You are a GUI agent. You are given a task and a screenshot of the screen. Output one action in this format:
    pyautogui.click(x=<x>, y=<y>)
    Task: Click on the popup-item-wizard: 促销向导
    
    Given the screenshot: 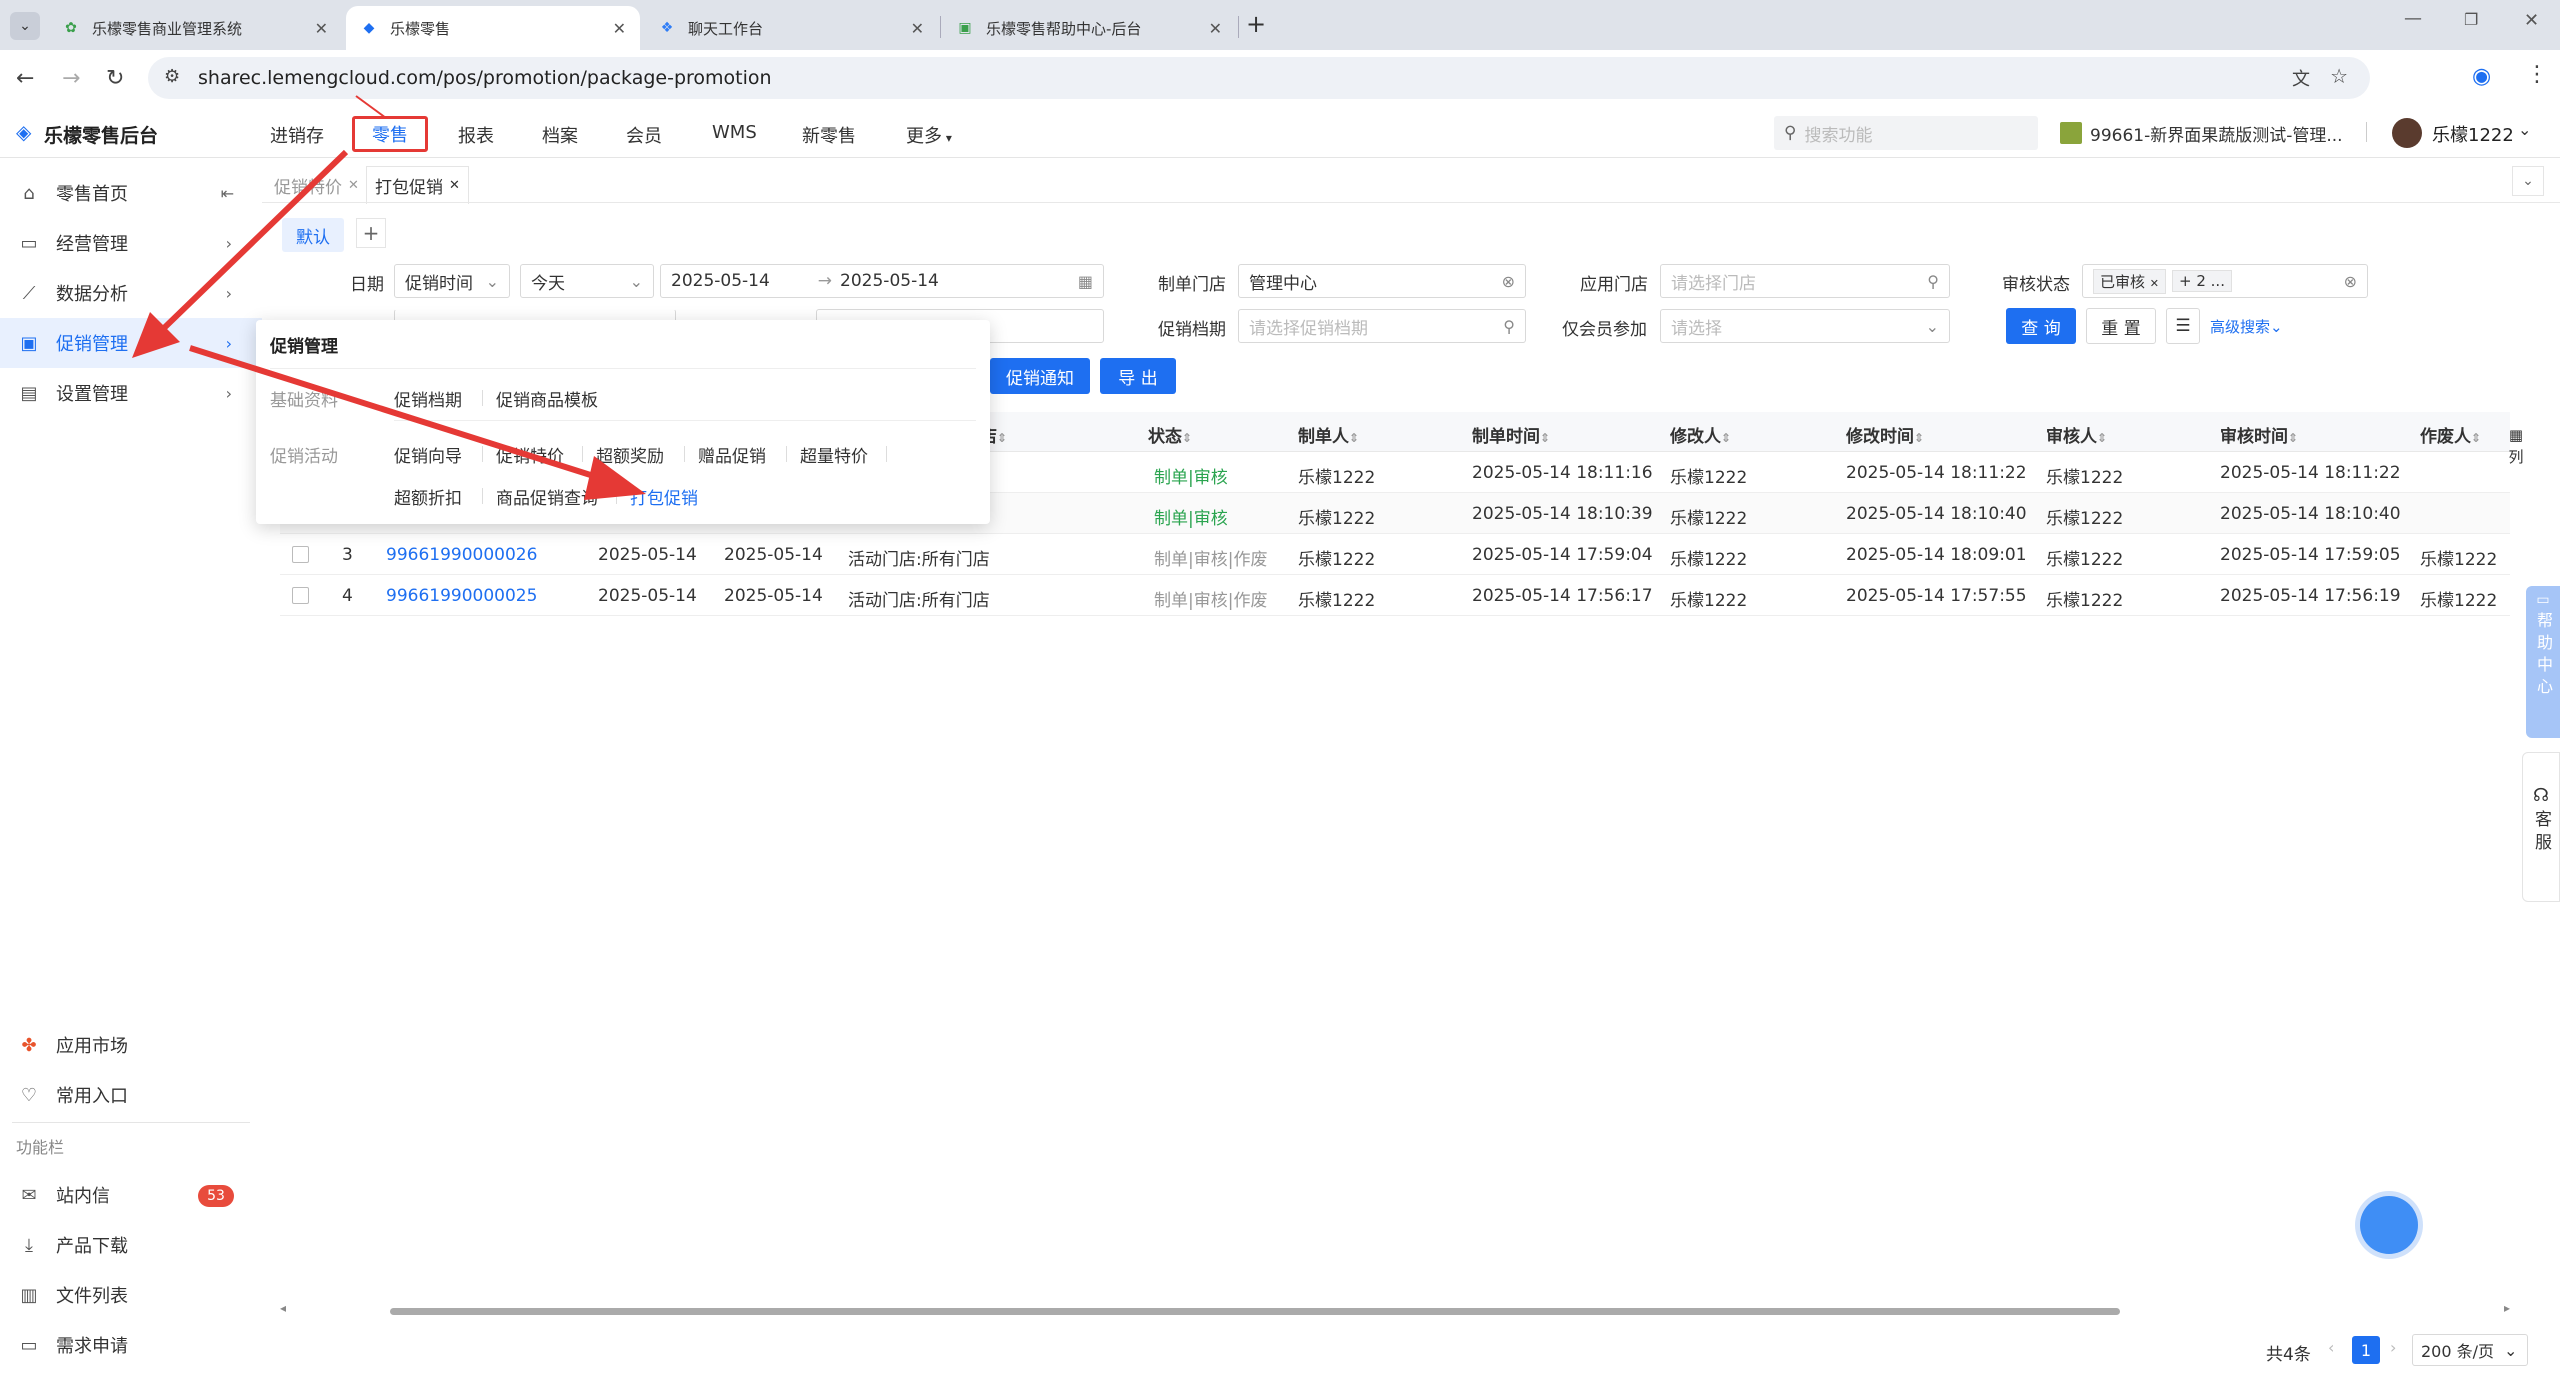 What is the action you would take?
    pyautogui.click(x=428, y=454)
    